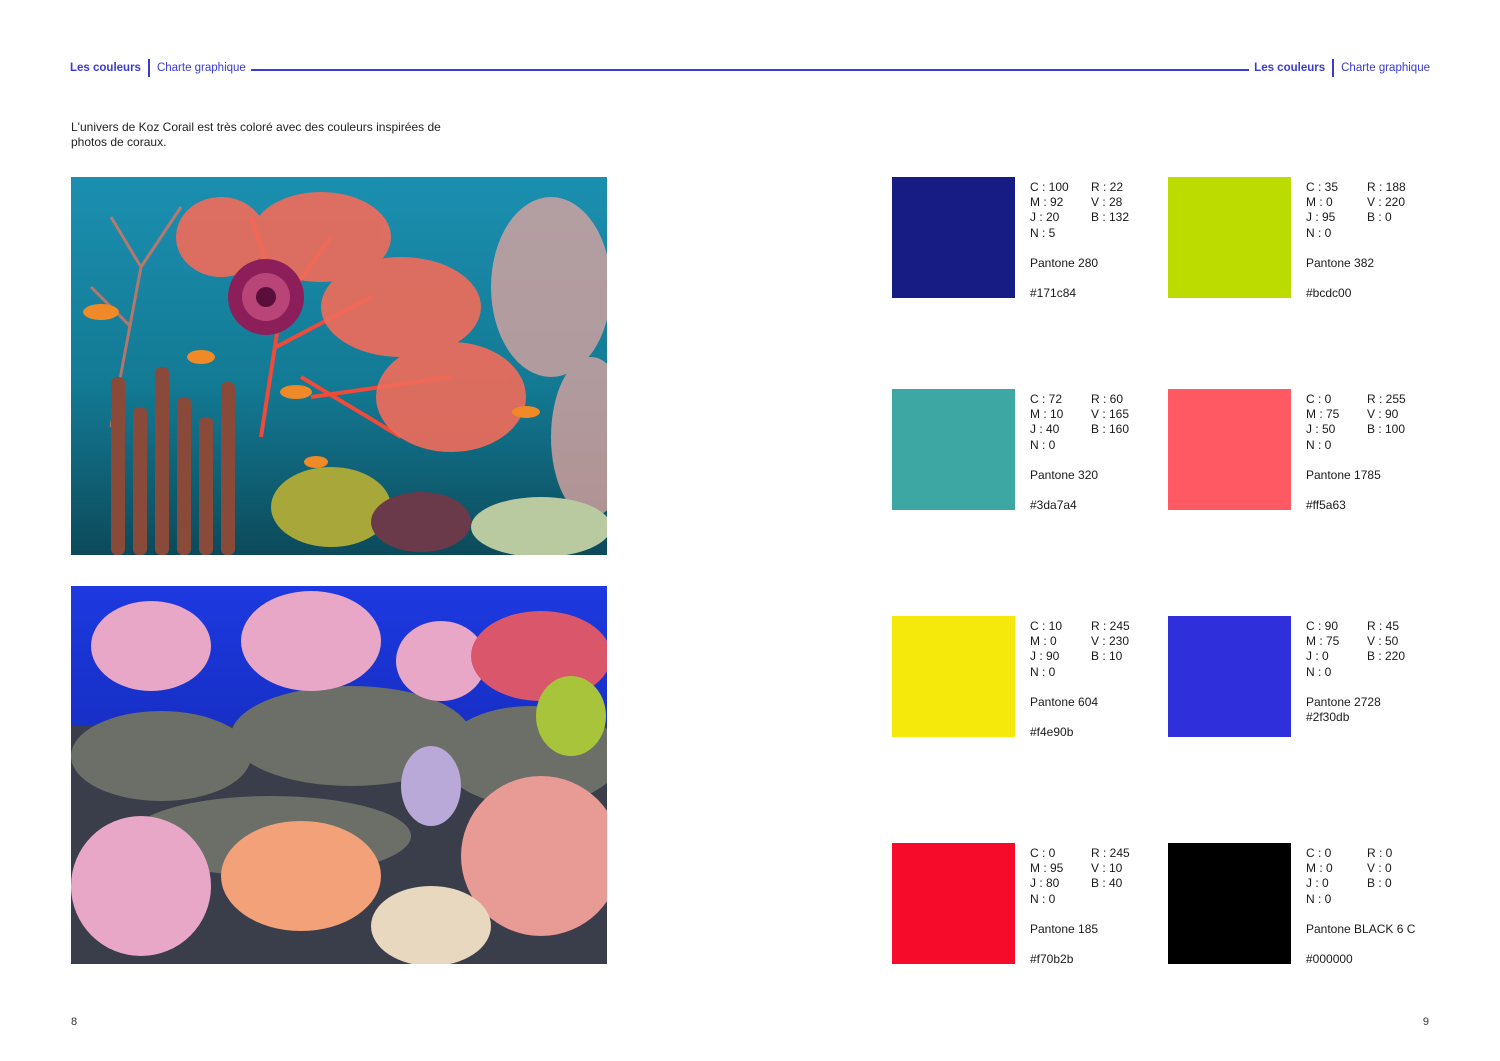 This screenshot has height=1061, width=1500. What do you see at coordinates (1322, 187) in the screenshot?
I see `cmyk-value: C : 35` at bounding box center [1322, 187].